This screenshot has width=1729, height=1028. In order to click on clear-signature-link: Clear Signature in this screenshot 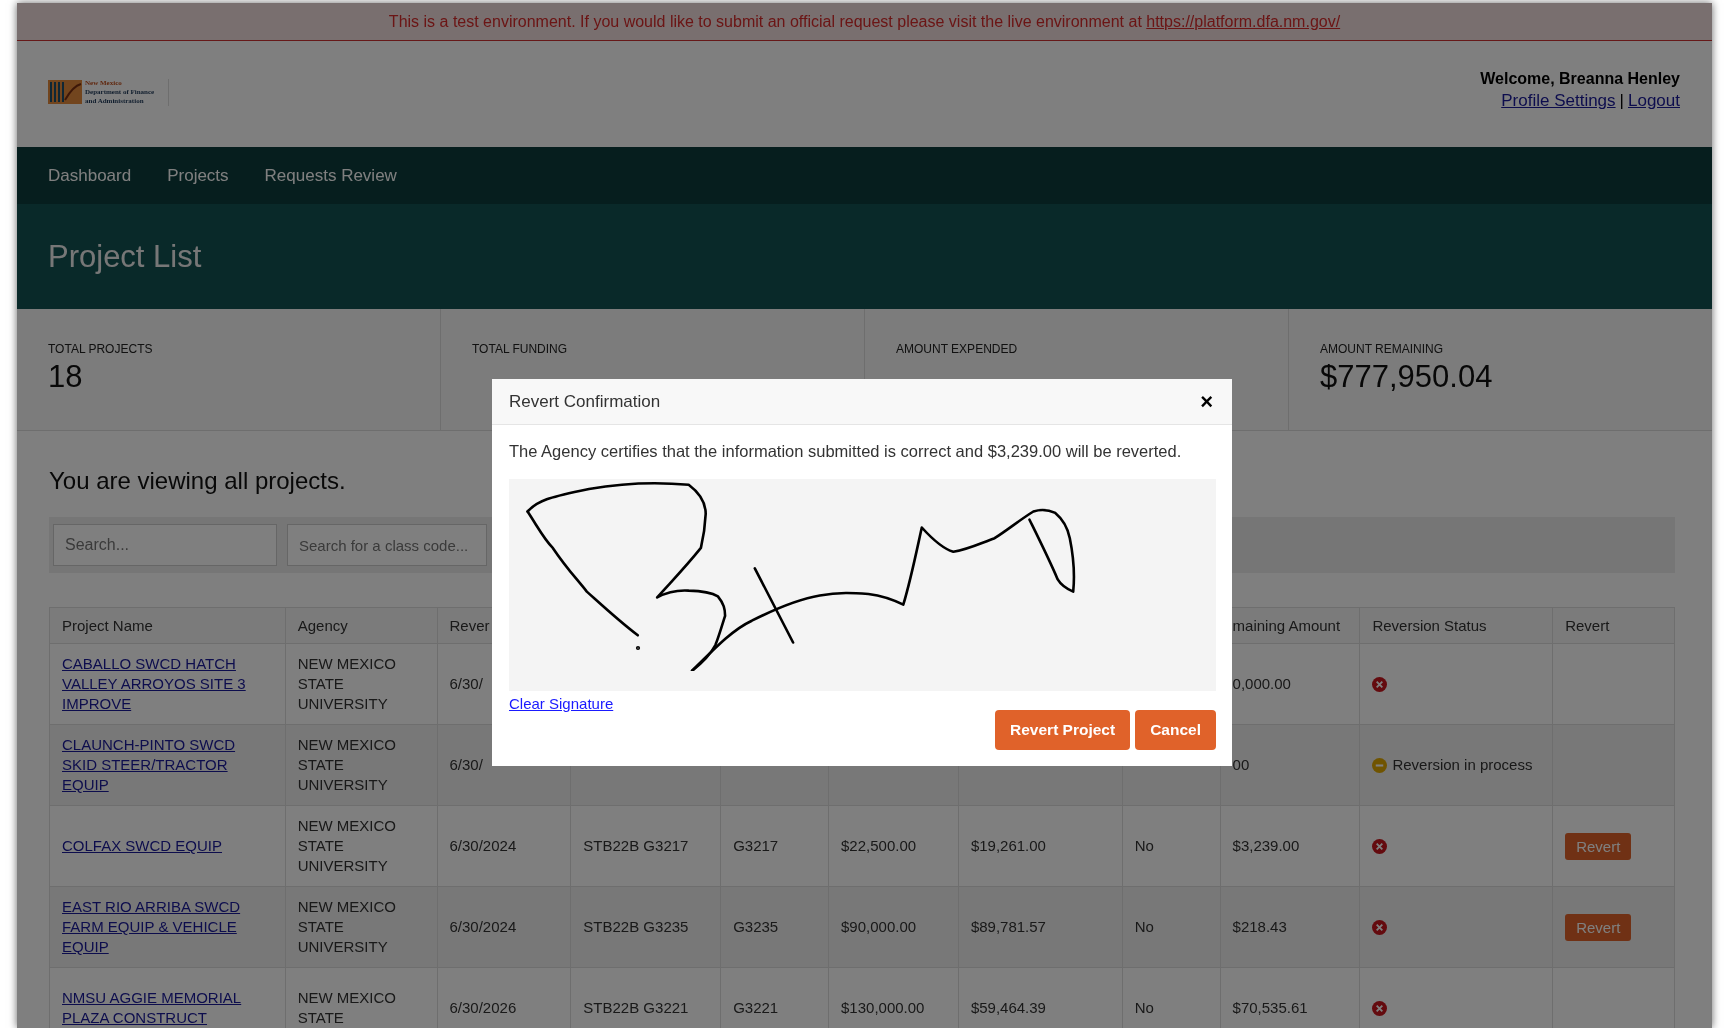, I will do `click(561, 703)`.